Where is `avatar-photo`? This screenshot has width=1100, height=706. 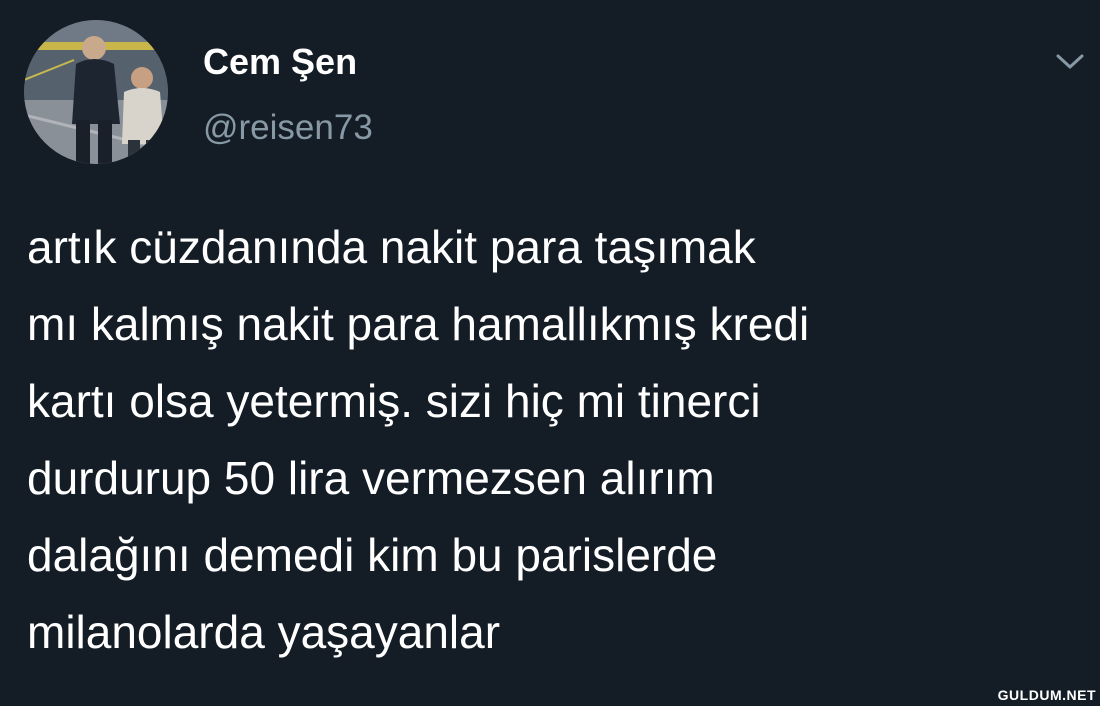
avatar-photo is located at coordinates (96, 92).